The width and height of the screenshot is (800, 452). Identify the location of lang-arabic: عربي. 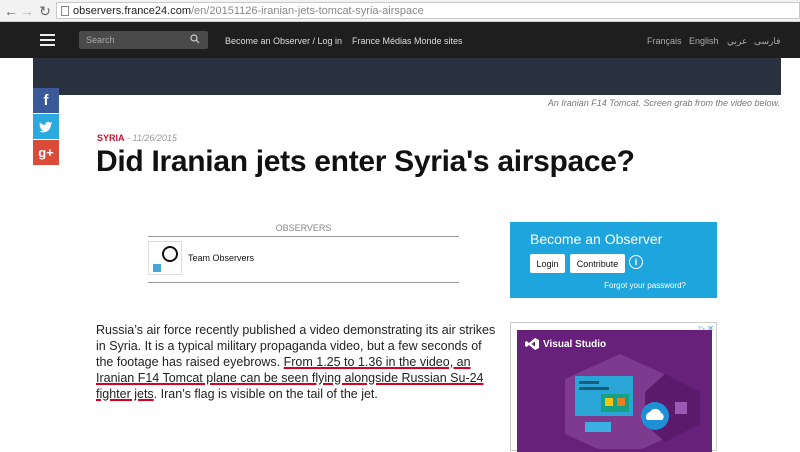
(737, 41).